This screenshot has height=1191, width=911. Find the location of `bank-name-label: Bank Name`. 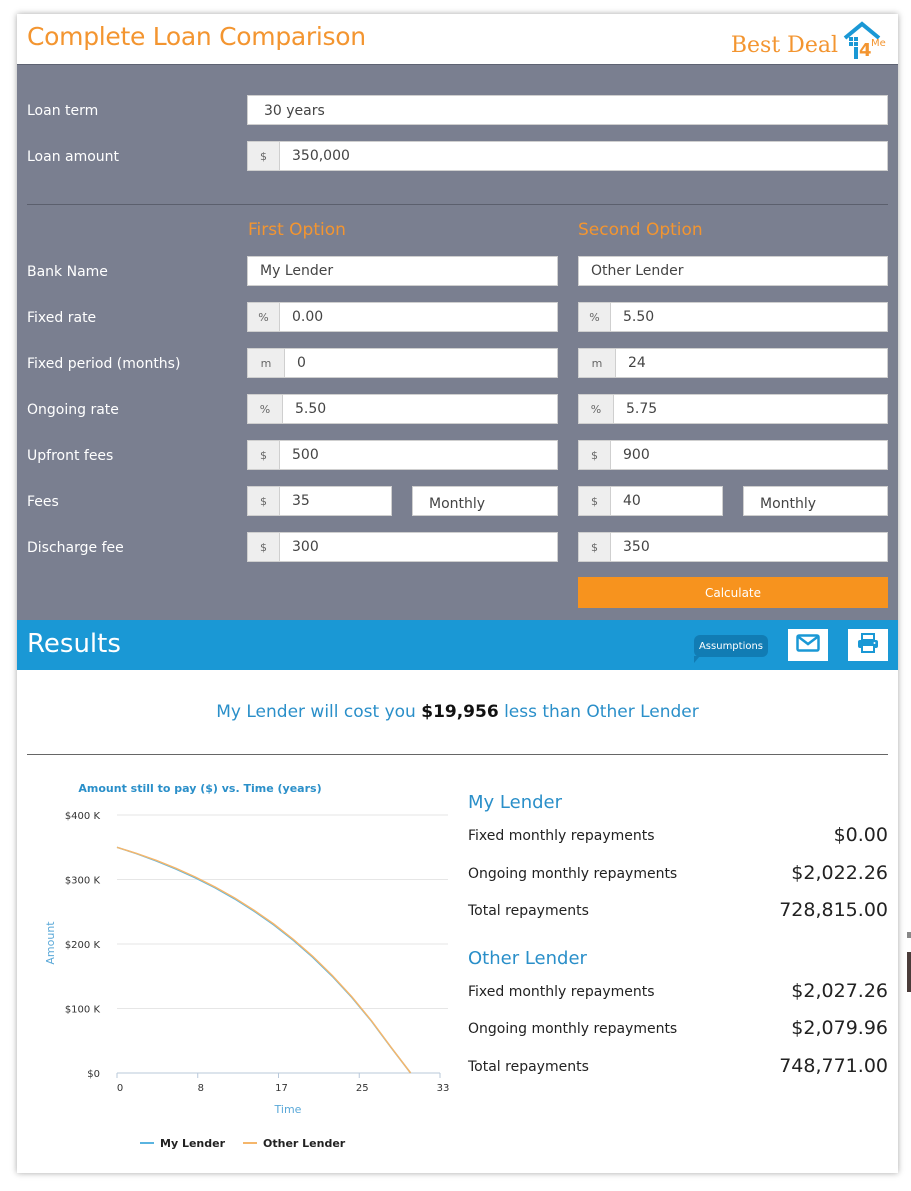

bank-name-label: Bank Name is located at coordinates (67, 272).